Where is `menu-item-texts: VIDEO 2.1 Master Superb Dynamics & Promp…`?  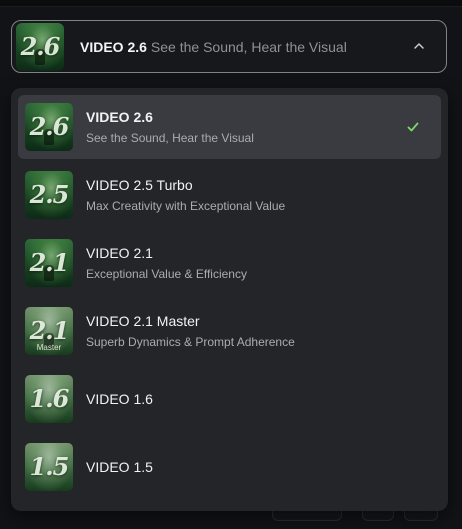
menu-item-texts: VIDEO 2.1 Master Superb Dynamics & Promp… is located at coordinates (190, 331).